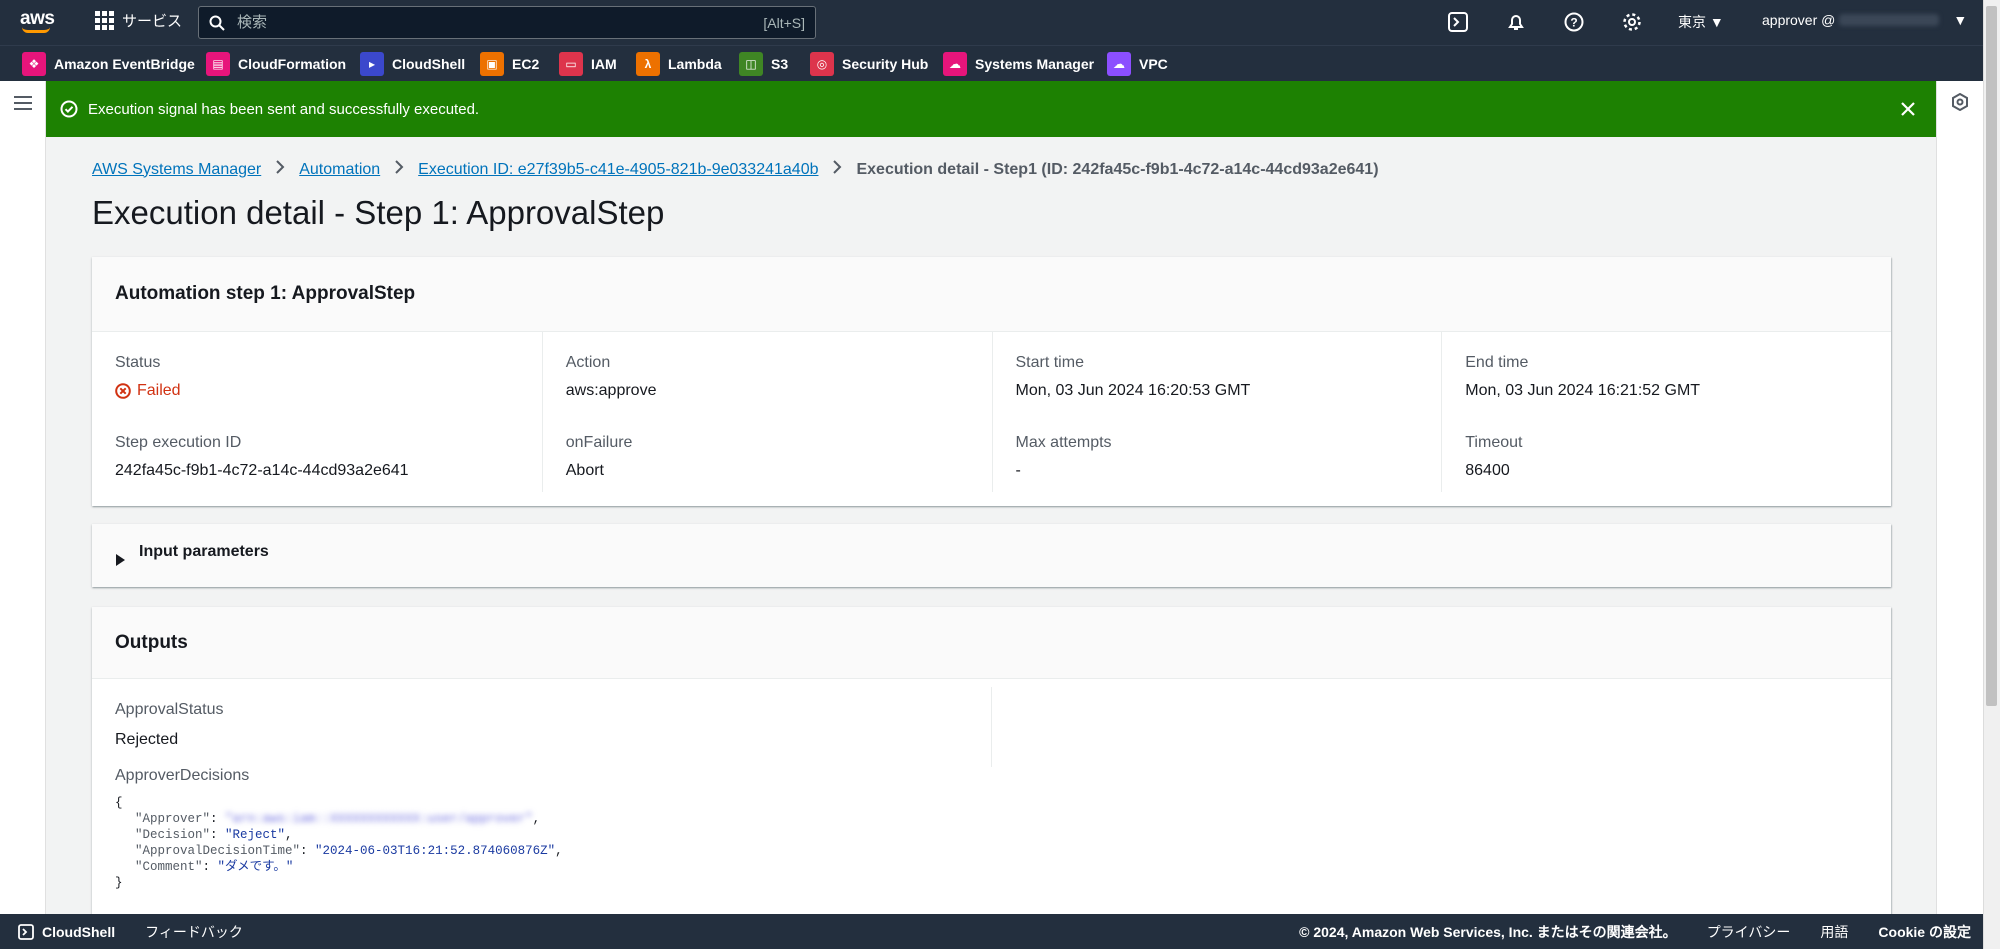 The height and width of the screenshot is (949, 2000). I want to click on right-tools-rail, so click(1959, 497).